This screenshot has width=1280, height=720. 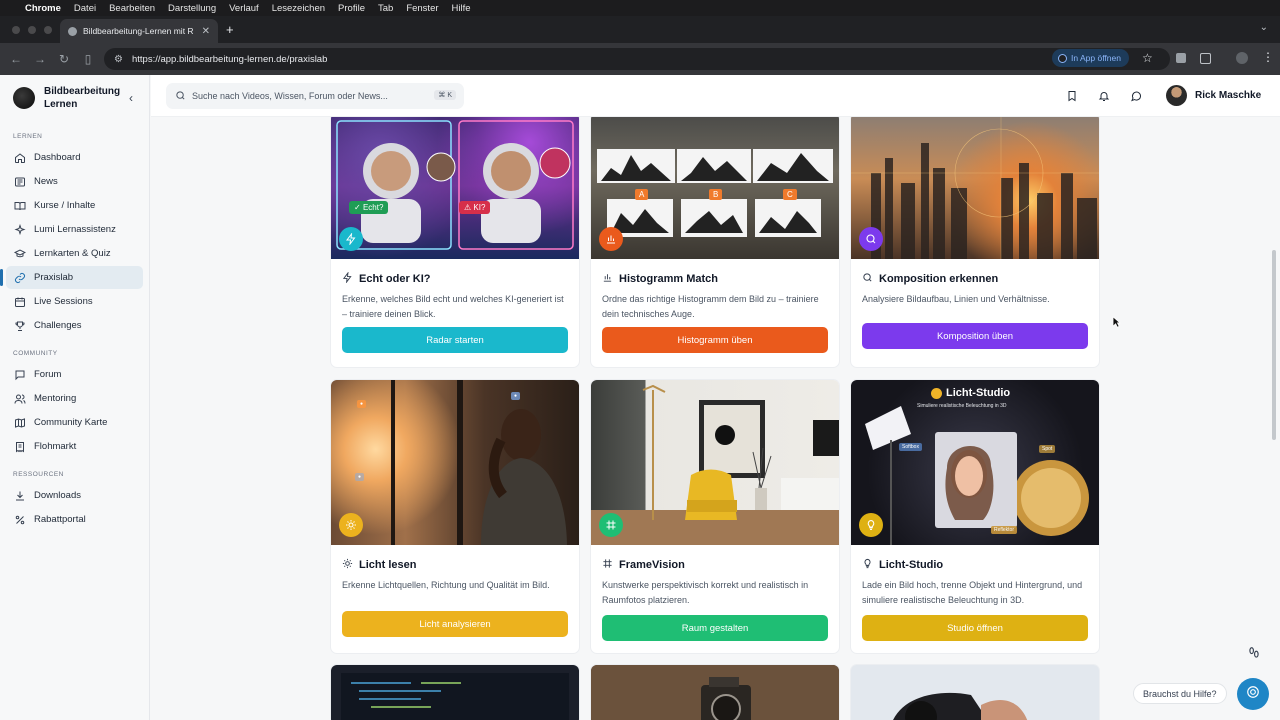 What do you see at coordinates (715, 628) in the screenshot?
I see `raum-gestalten-button: Raum gestalten` at bounding box center [715, 628].